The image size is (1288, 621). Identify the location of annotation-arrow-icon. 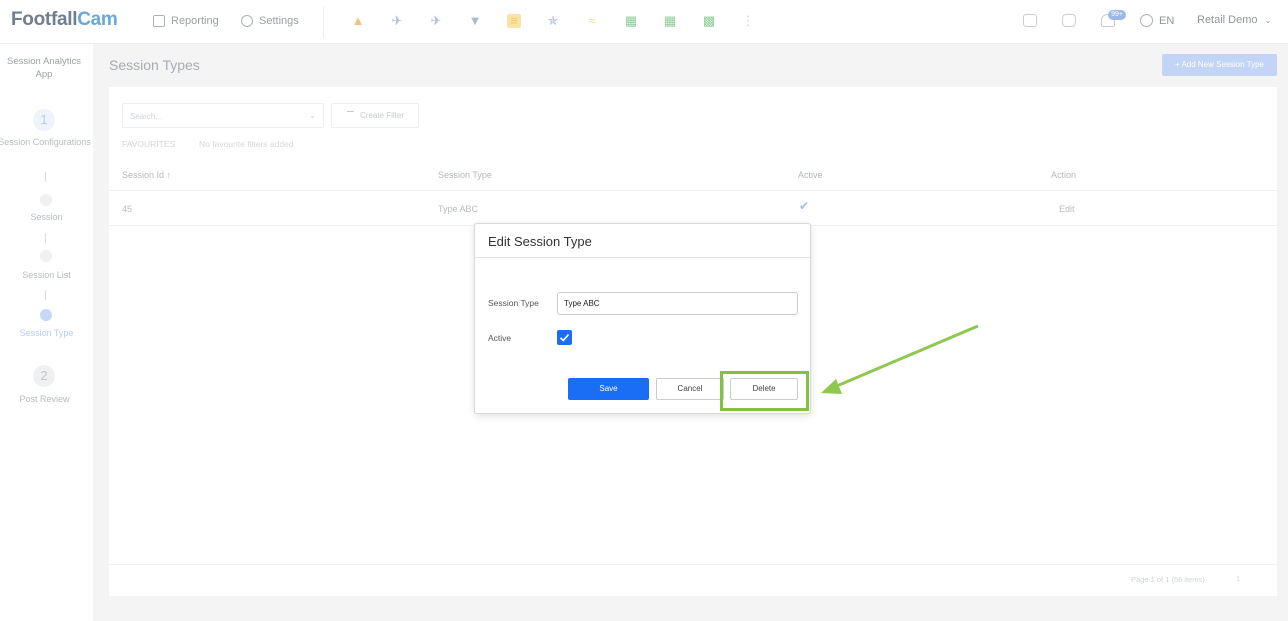
(900, 359).